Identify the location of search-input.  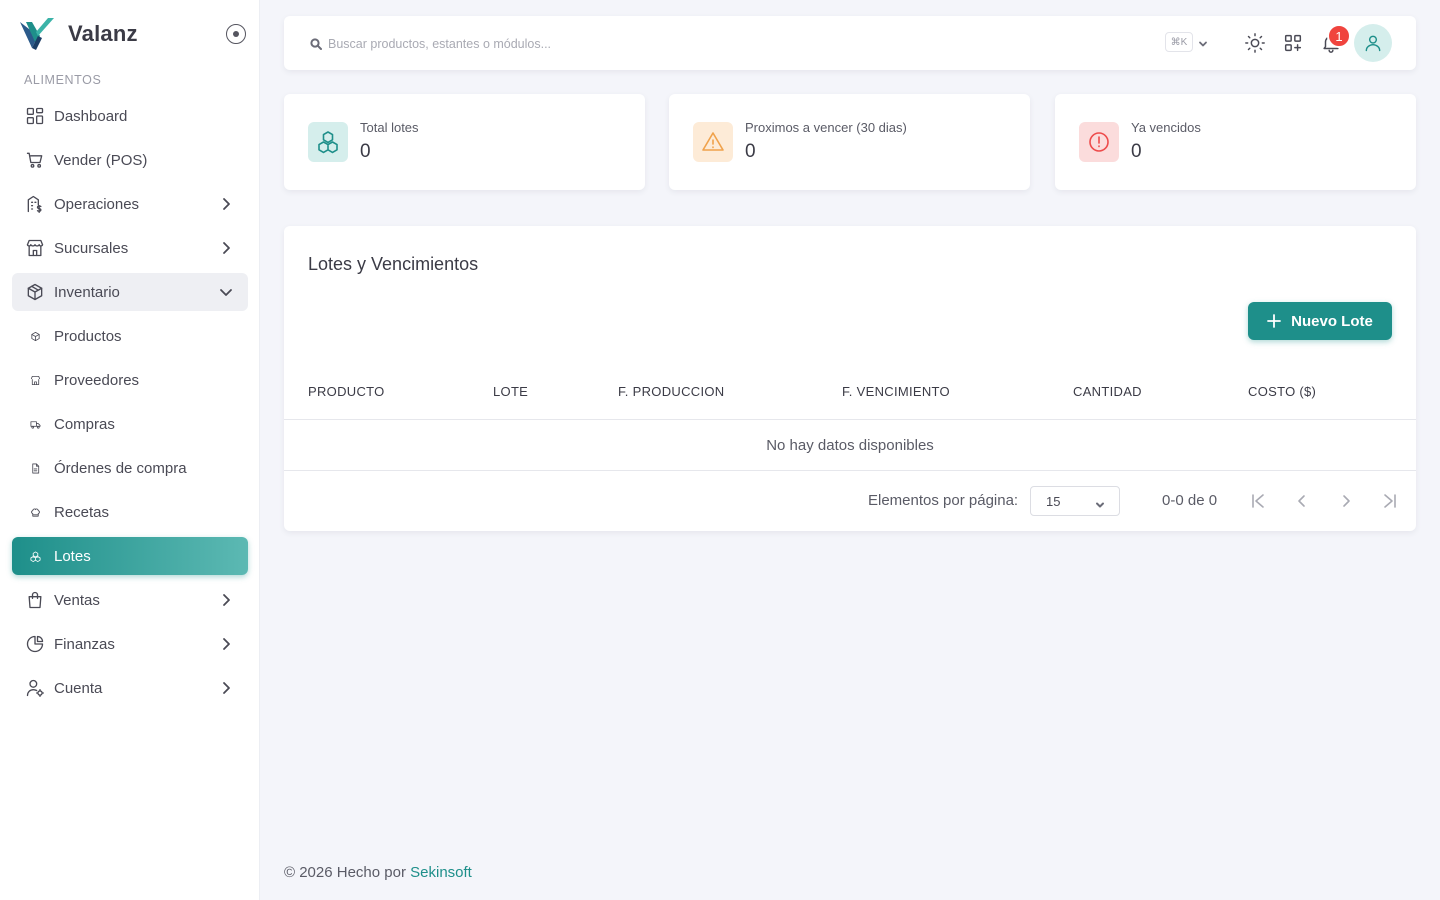
(628, 44).